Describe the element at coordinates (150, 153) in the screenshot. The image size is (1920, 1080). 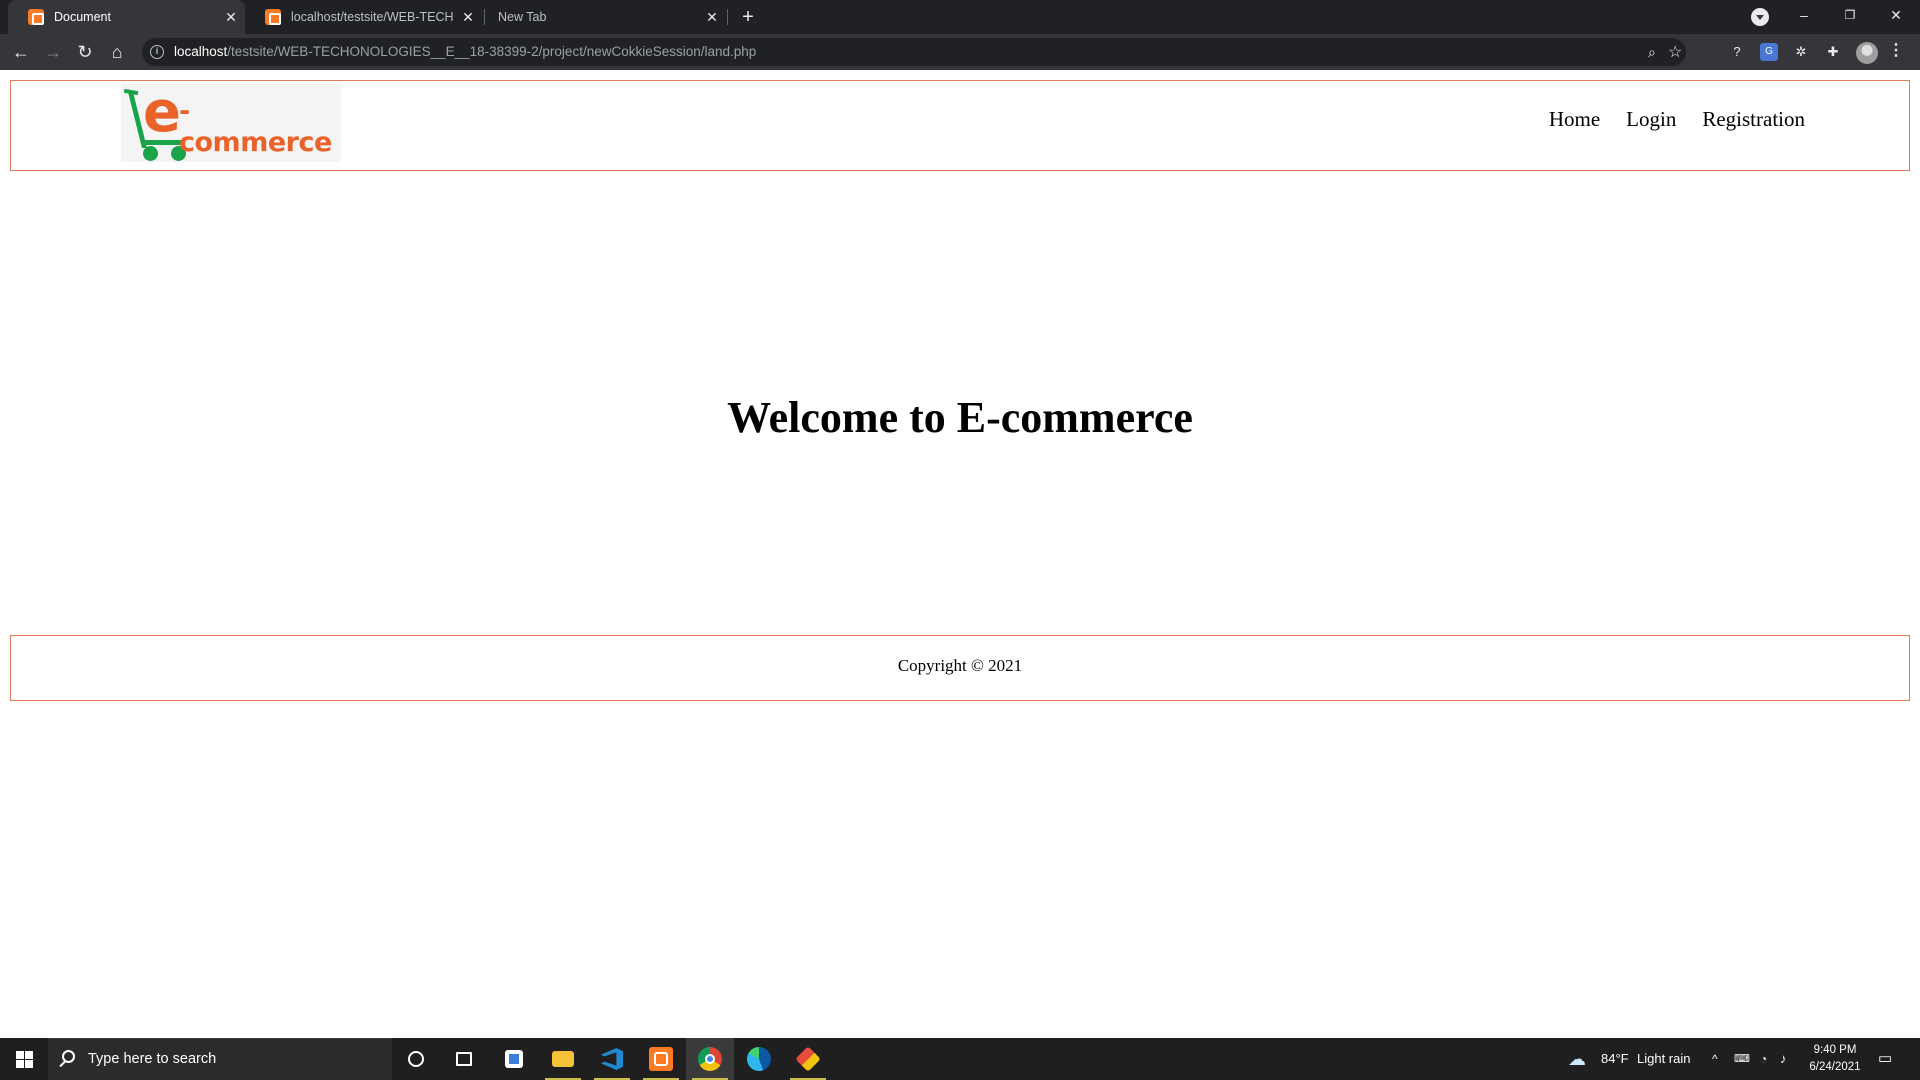
I see `cart-wheel-icon` at that location.